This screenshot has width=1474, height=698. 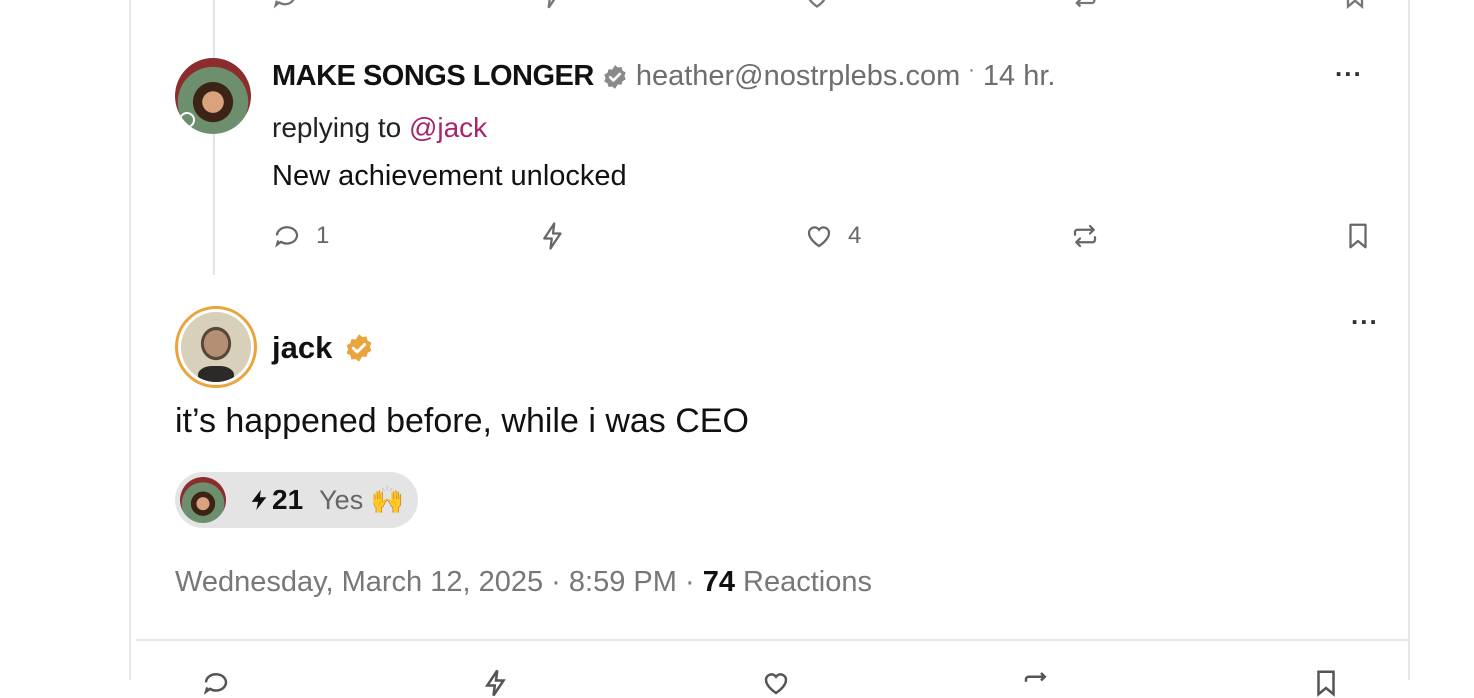 What do you see at coordinates (807, 582) in the screenshot?
I see `reactions-label: Reactions` at bounding box center [807, 582].